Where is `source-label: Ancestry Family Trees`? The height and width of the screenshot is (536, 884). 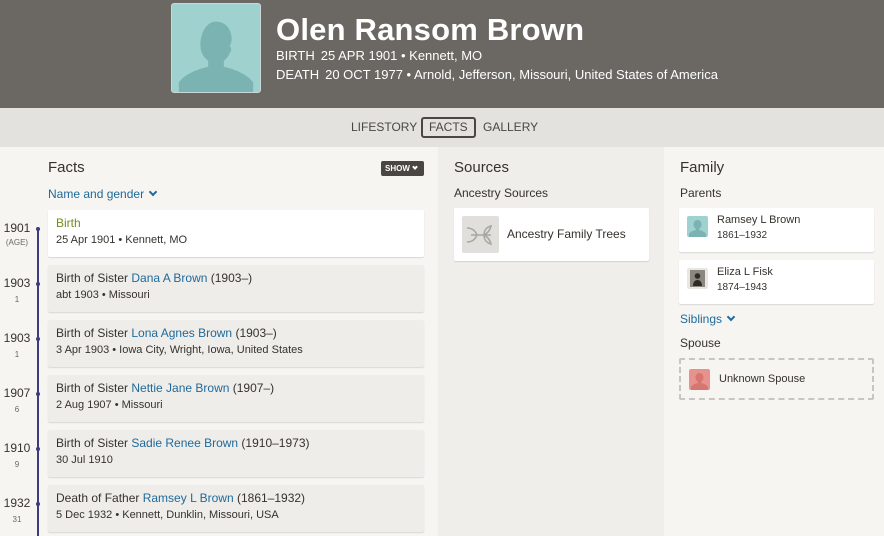
source-label: Ancestry Family Trees is located at coordinates (566, 234).